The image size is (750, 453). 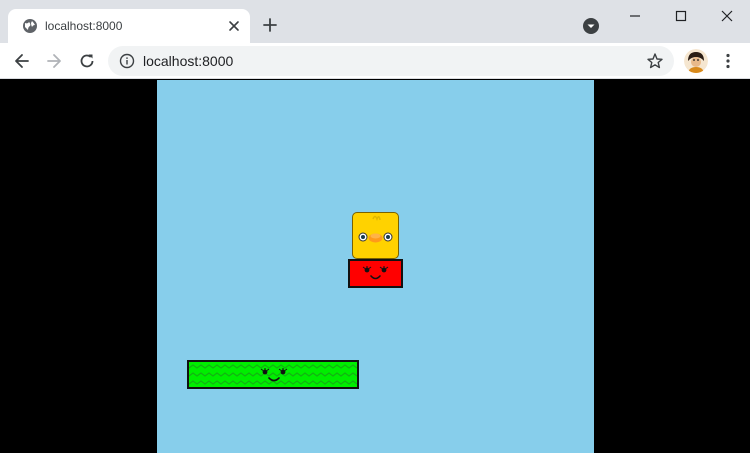 I want to click on zigzag-pattern-icon, so click(x=273, y=374).